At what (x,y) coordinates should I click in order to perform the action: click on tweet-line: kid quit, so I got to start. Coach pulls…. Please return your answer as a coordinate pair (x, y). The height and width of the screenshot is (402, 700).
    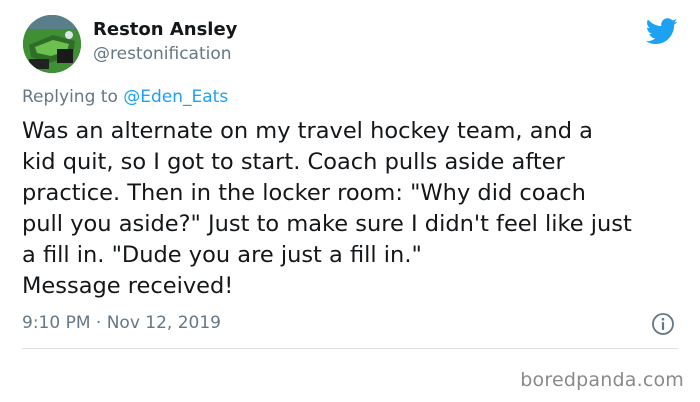
    Looking at the image, I should click on (293, 162).